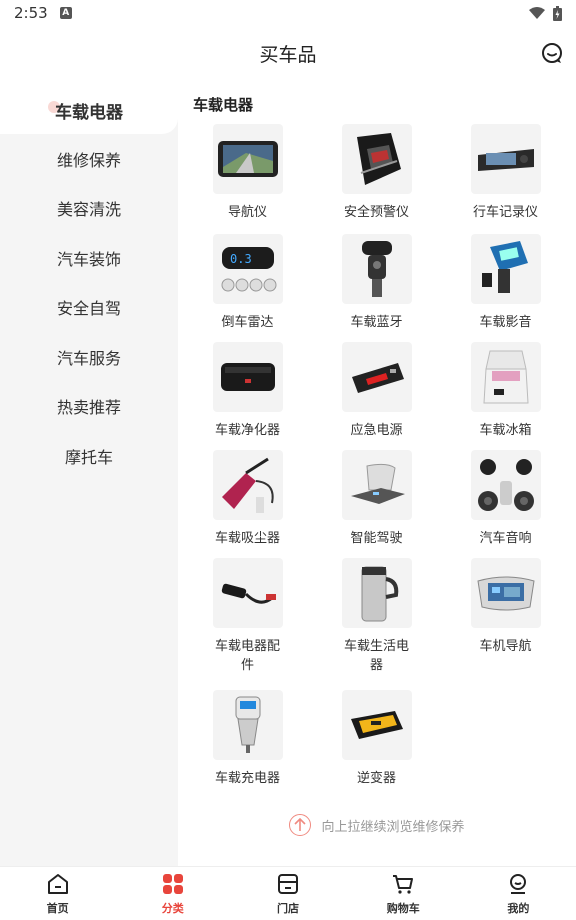 The width and height of the screenshot is (576, 920). What do you see at coordinates (247, 725) in the screenshot?
I see `car-charger-icon` at bounding box center [247, 725].